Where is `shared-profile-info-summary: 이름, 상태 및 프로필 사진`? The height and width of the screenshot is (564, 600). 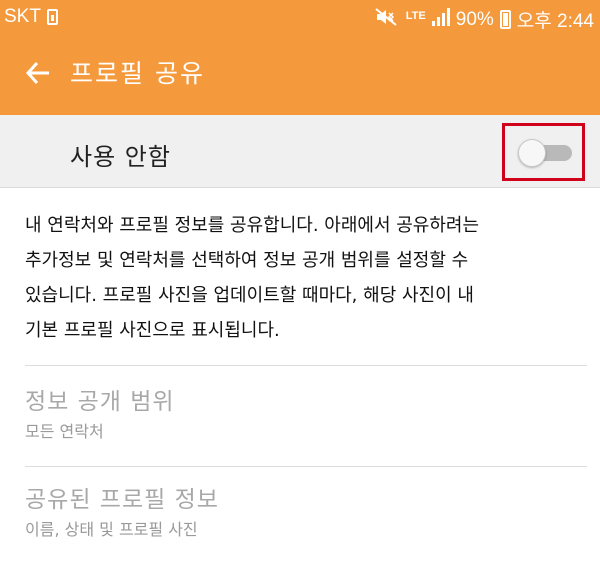 shared-profile-info-summary: 이름, 상태 및 프로필 사진 is located at coordinates (111, 529).